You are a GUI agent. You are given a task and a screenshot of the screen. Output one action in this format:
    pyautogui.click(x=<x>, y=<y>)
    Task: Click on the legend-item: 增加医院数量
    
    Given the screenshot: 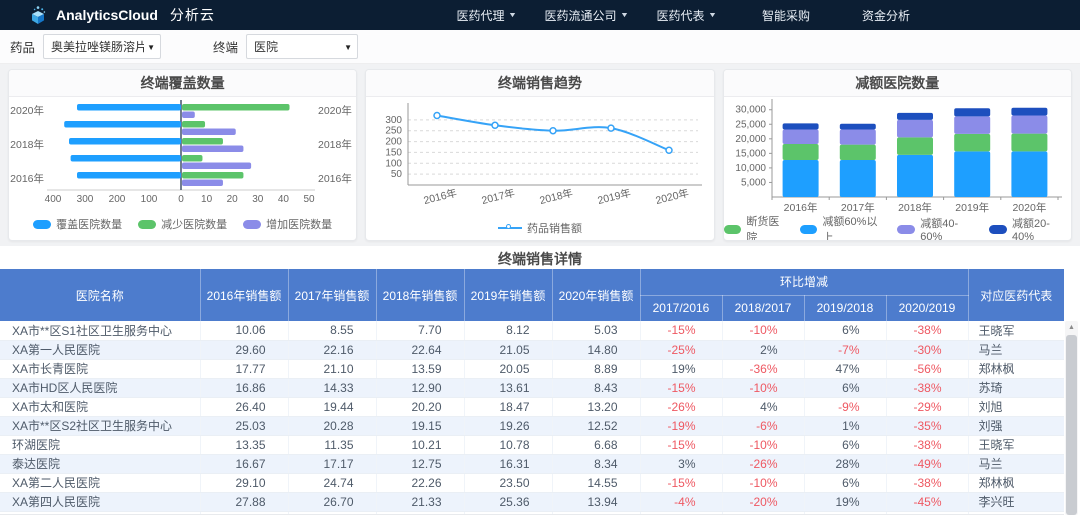 What is the action you would take?
    pyautogui.click(x=287, y=224)
    